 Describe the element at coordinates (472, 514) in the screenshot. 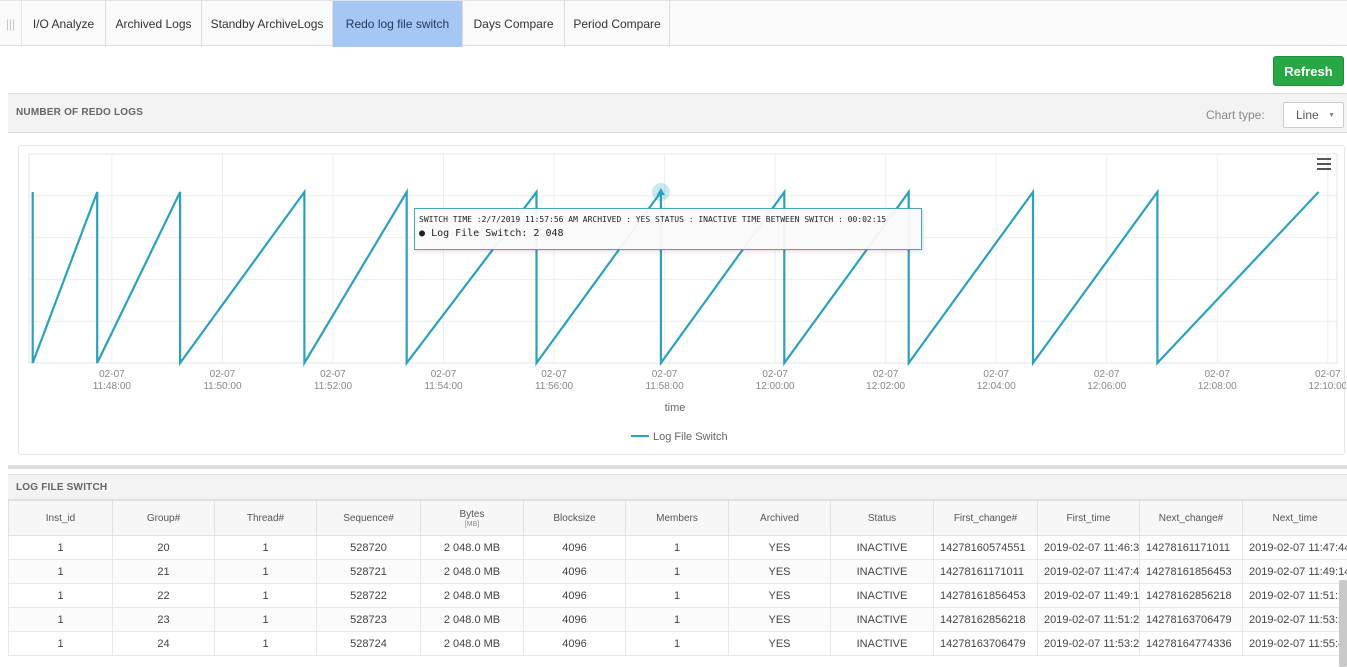

I see `column-header-label: Bytes` at that location.